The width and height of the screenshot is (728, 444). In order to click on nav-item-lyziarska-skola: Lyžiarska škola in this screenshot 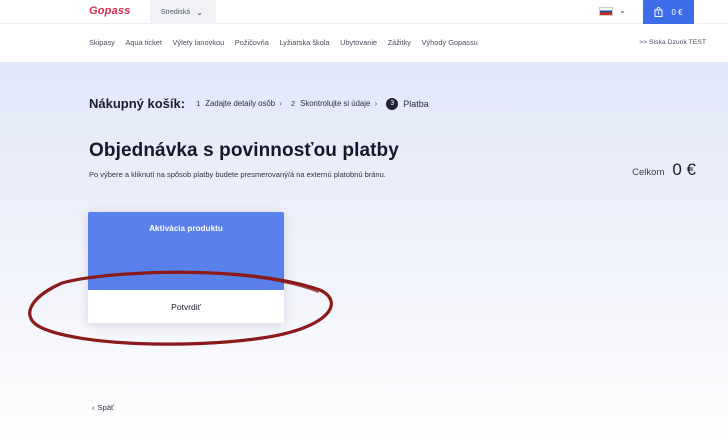, I will do `click(304, 42)`.